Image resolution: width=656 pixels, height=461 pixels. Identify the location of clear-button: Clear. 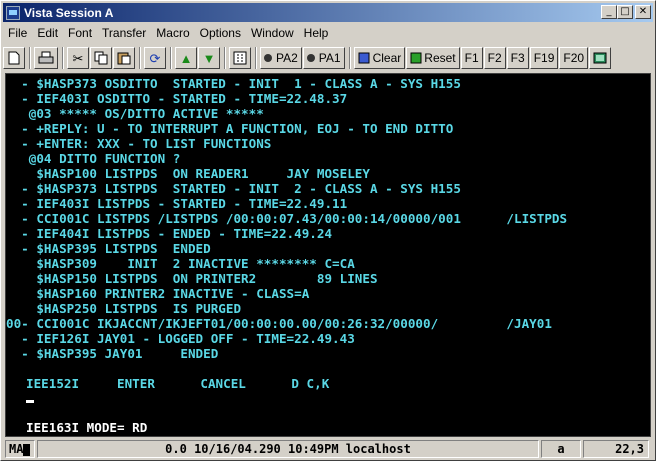
(379, 58).